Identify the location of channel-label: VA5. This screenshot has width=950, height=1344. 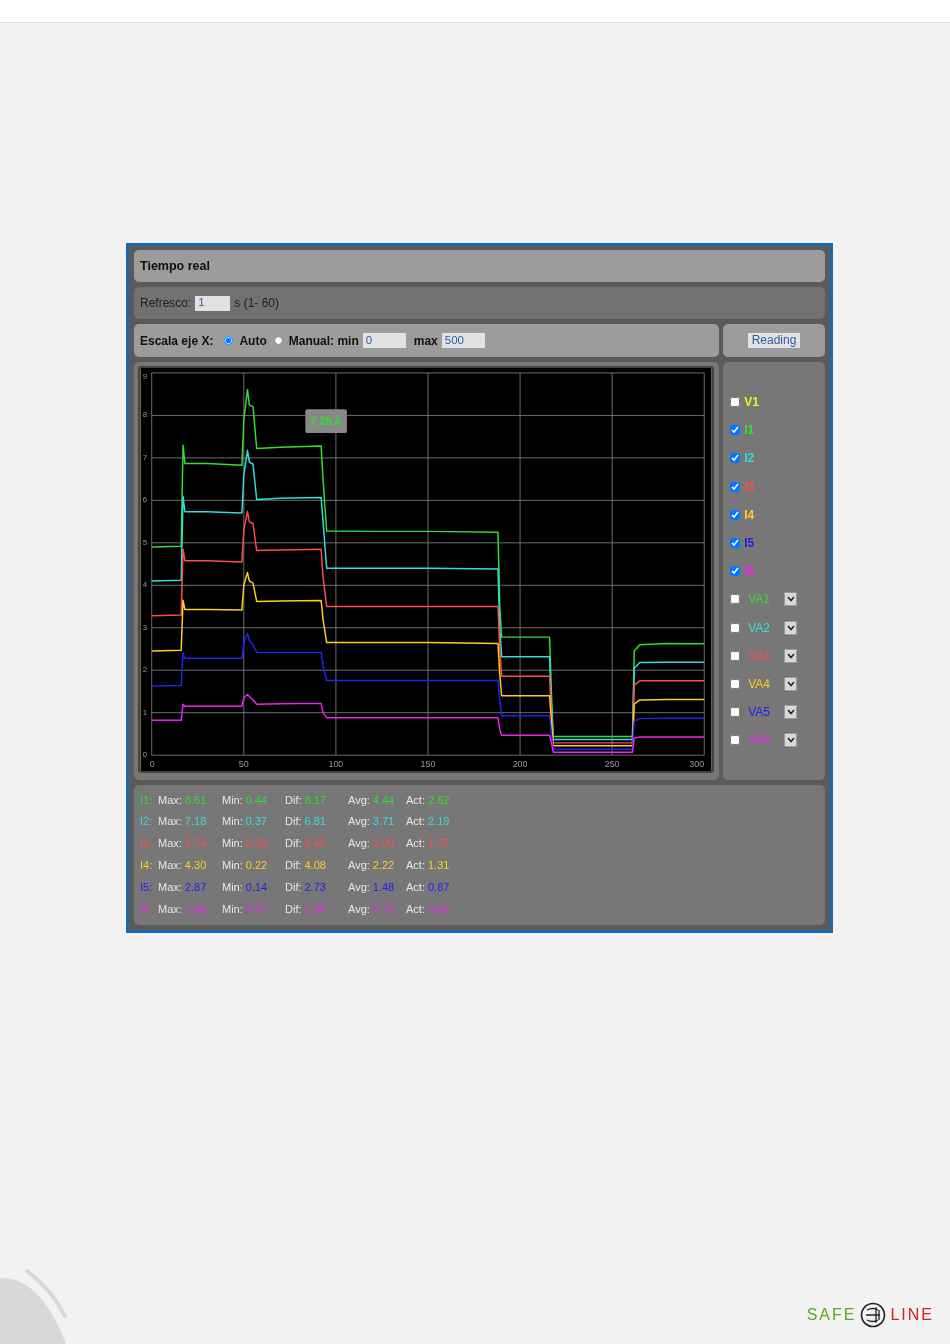
(766, 712).